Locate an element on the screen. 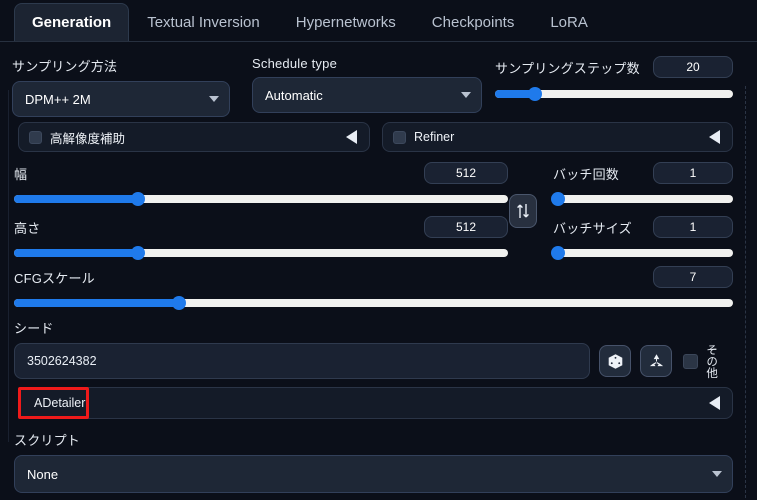 This screenshot has height=500, width=757. height-group: 高さ 512 is located at coordinates (261, 238).